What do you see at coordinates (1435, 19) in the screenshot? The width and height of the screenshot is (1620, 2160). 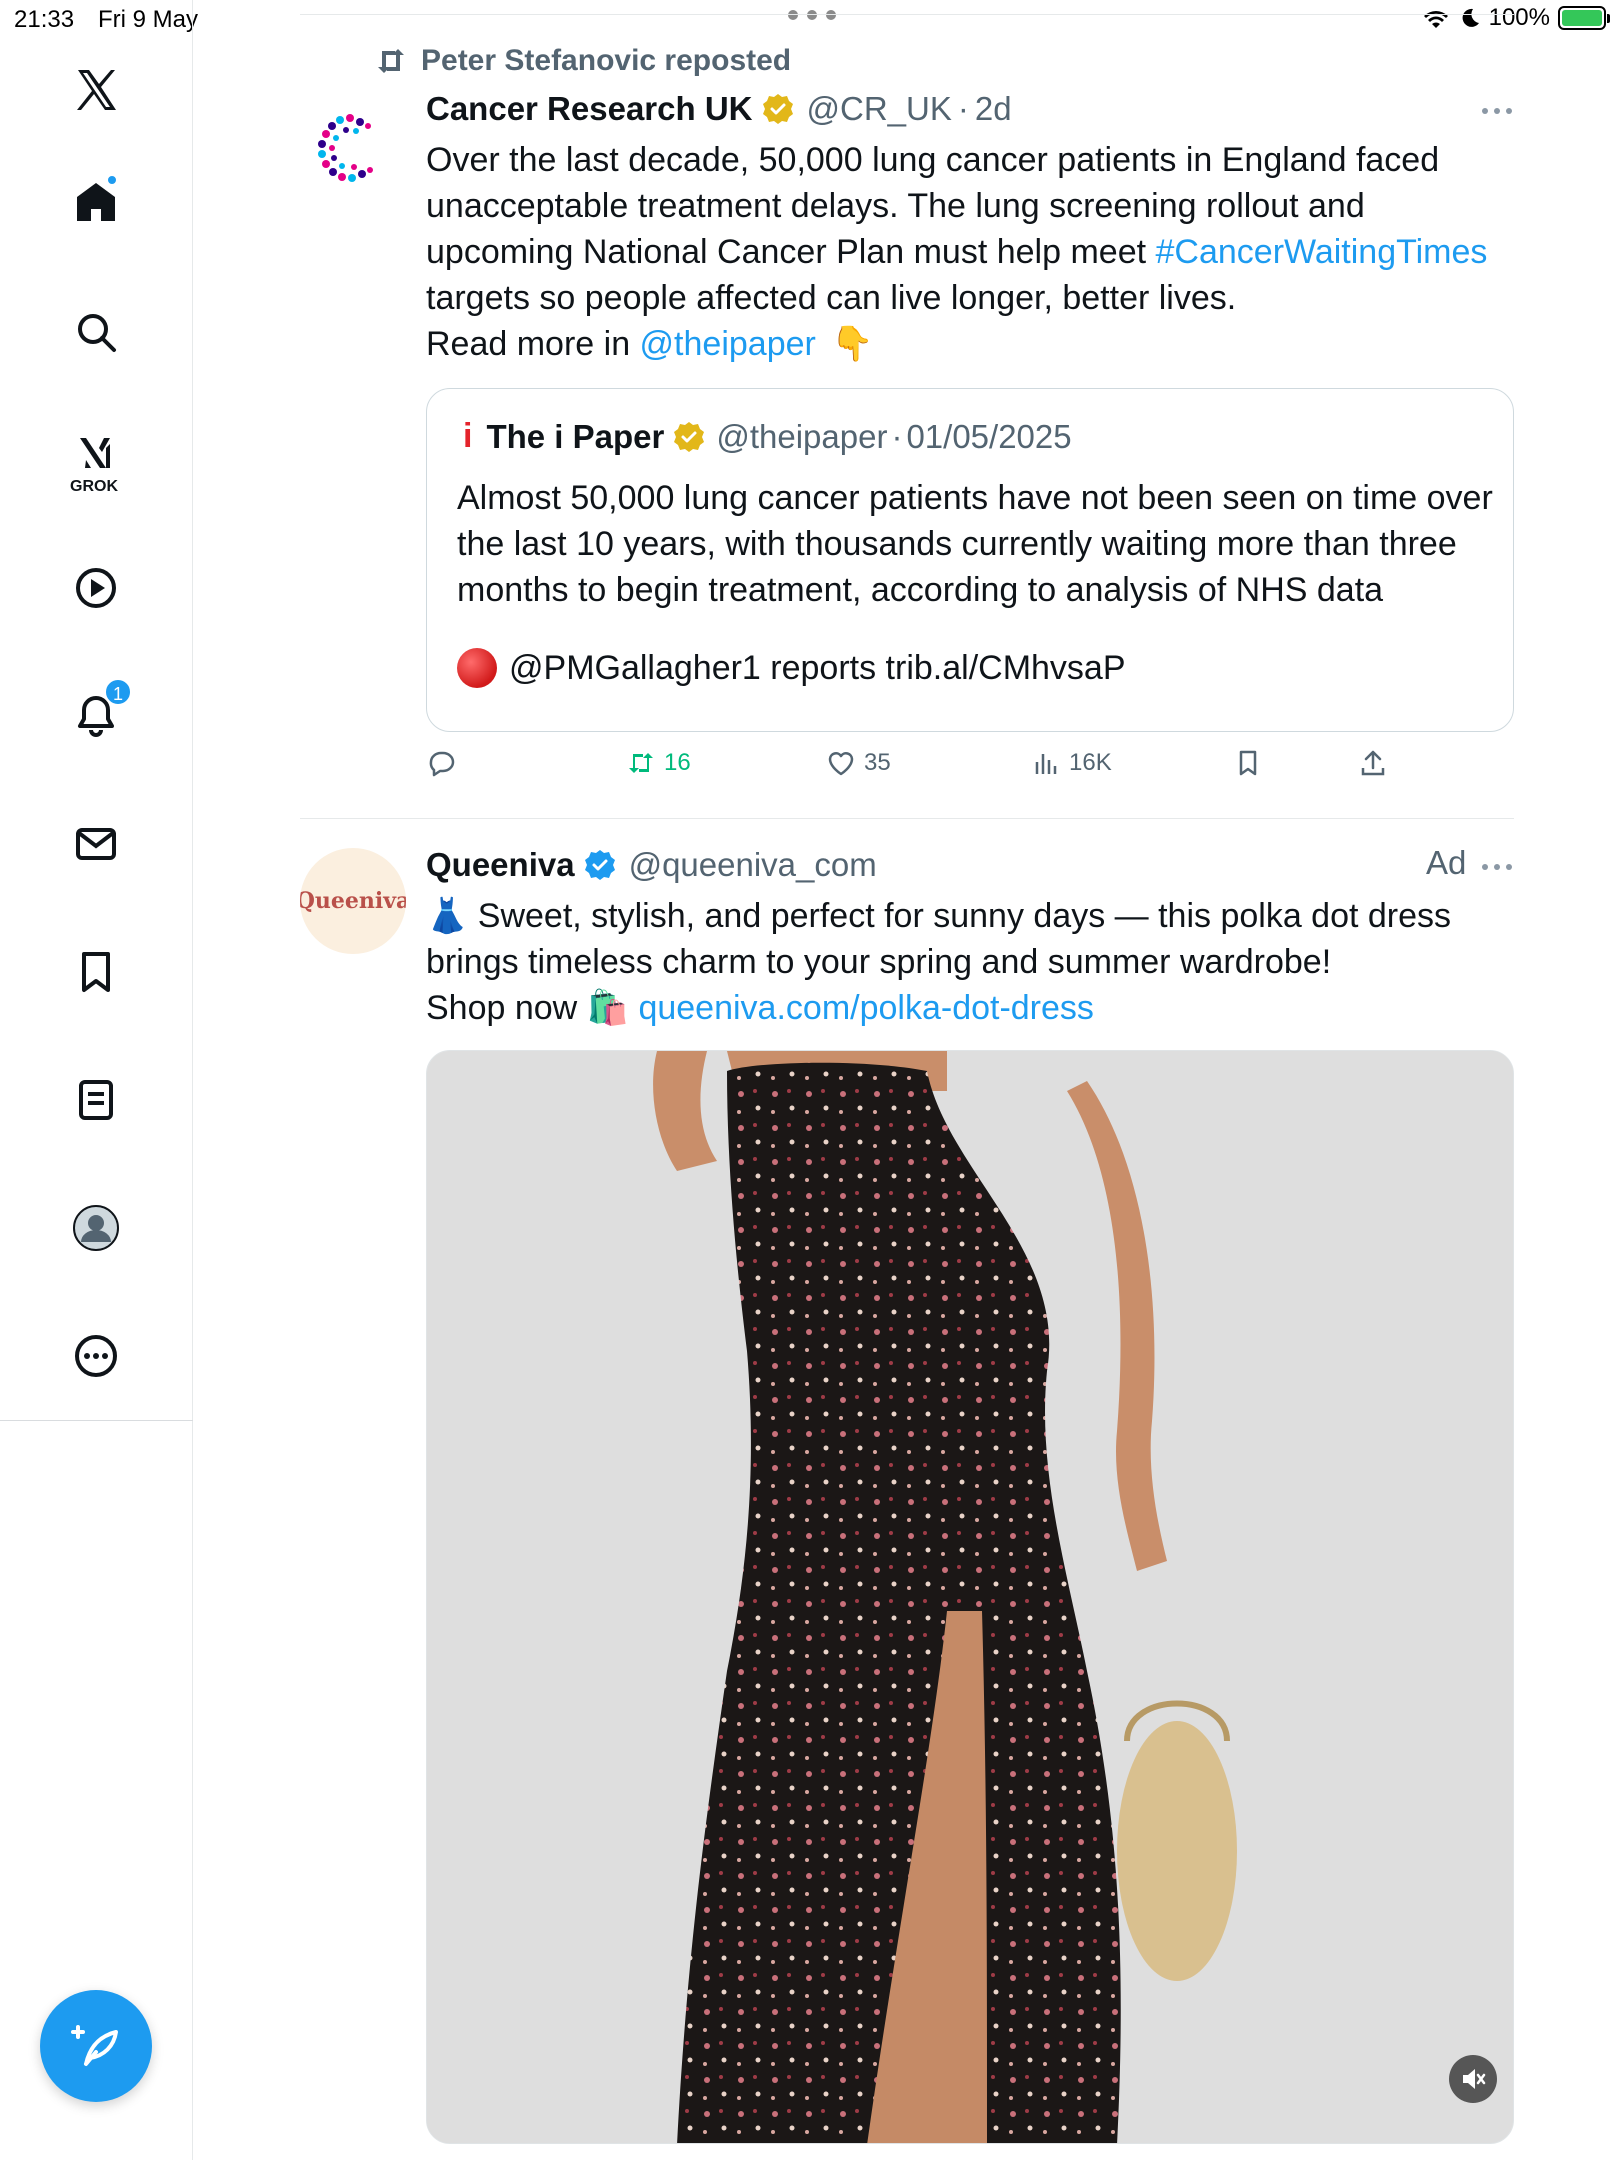 I see `wifi-icon` at bounding box center [1435, 19].